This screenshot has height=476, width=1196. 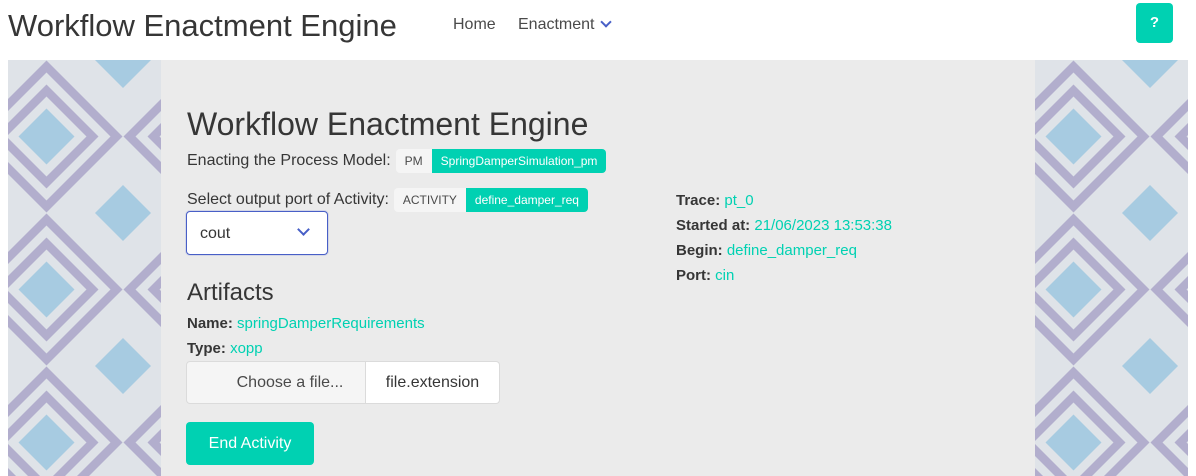 I want to click on process-model-tags: PM SpringDamperSimulation_pm, so click(x=501, y=161).